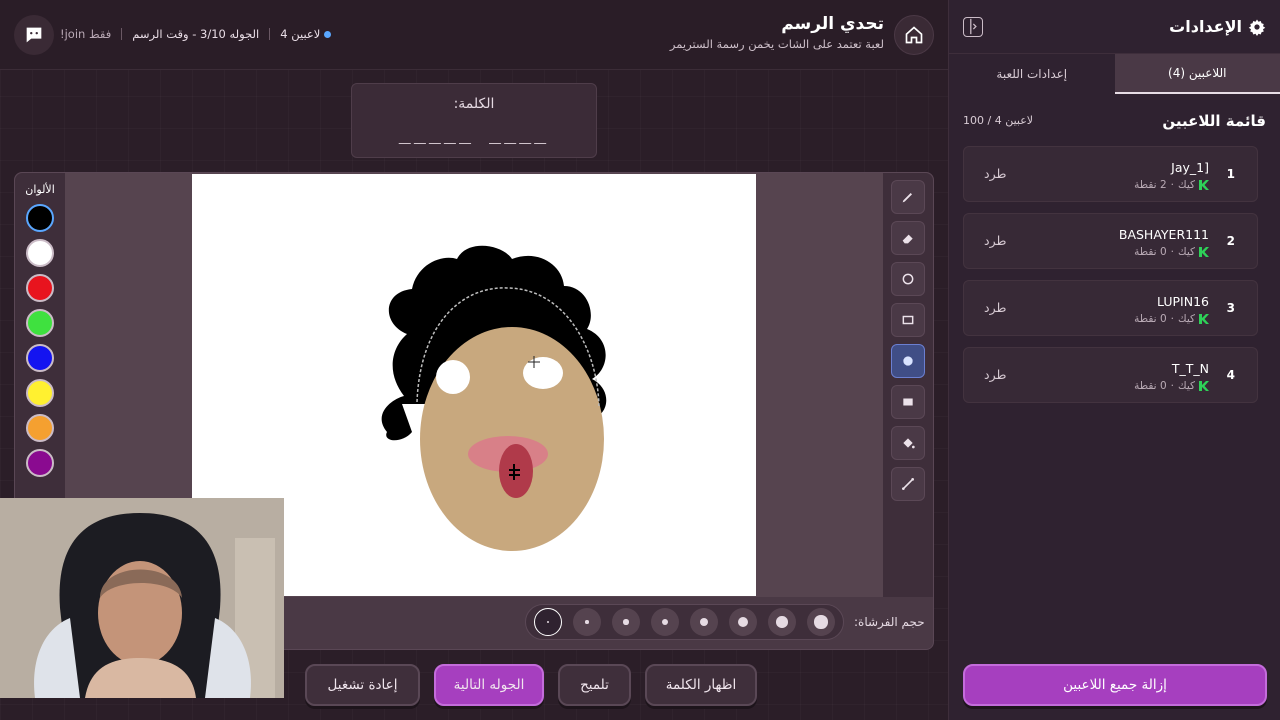 The width and height of the screenshot is (1280, 720). I want to click on player-name: Jay_1], so click(1190, 167).